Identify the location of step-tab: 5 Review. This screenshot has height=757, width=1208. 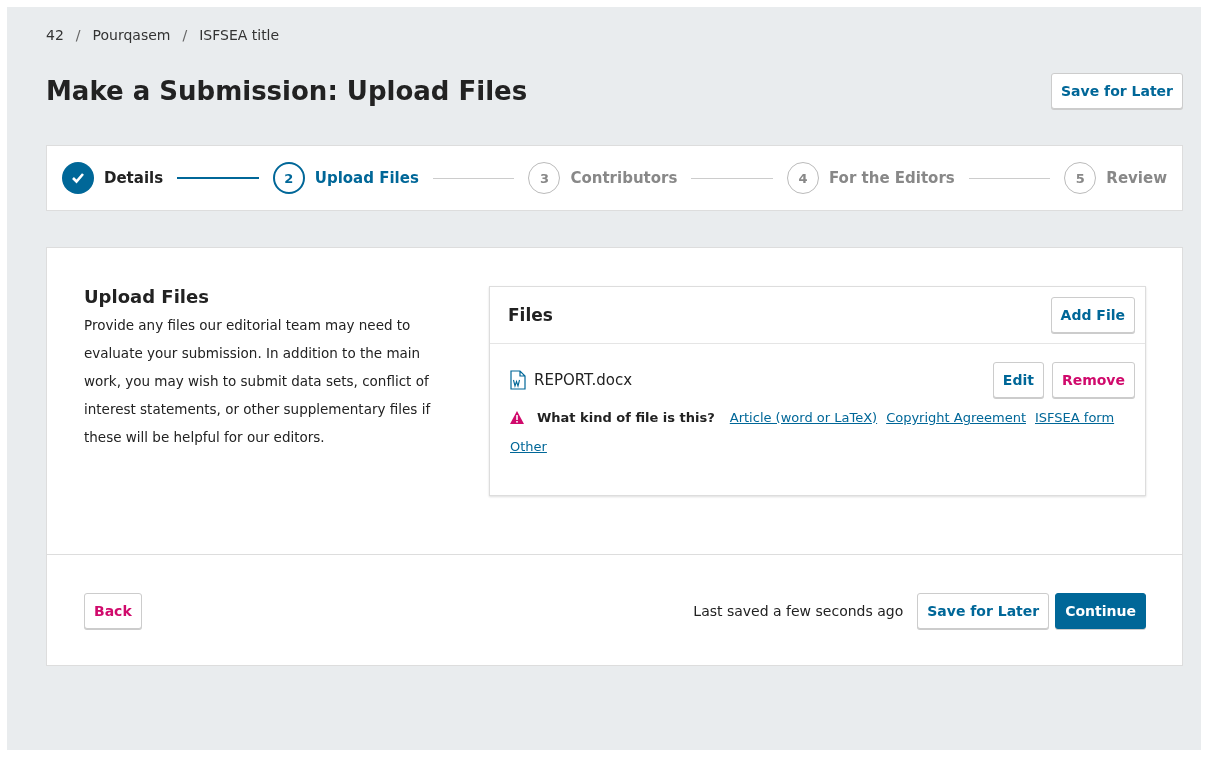
(1115, 178).